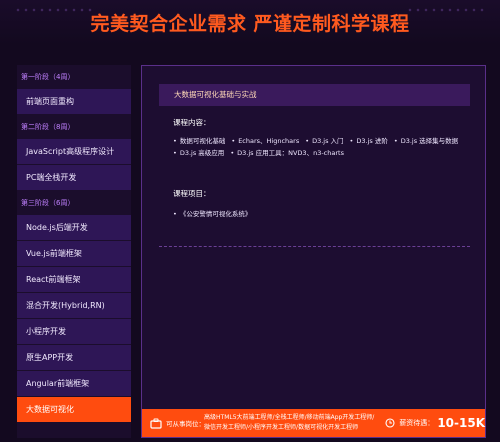  I want to click on course-content-item: D3.js 入门, so click(324, 141).